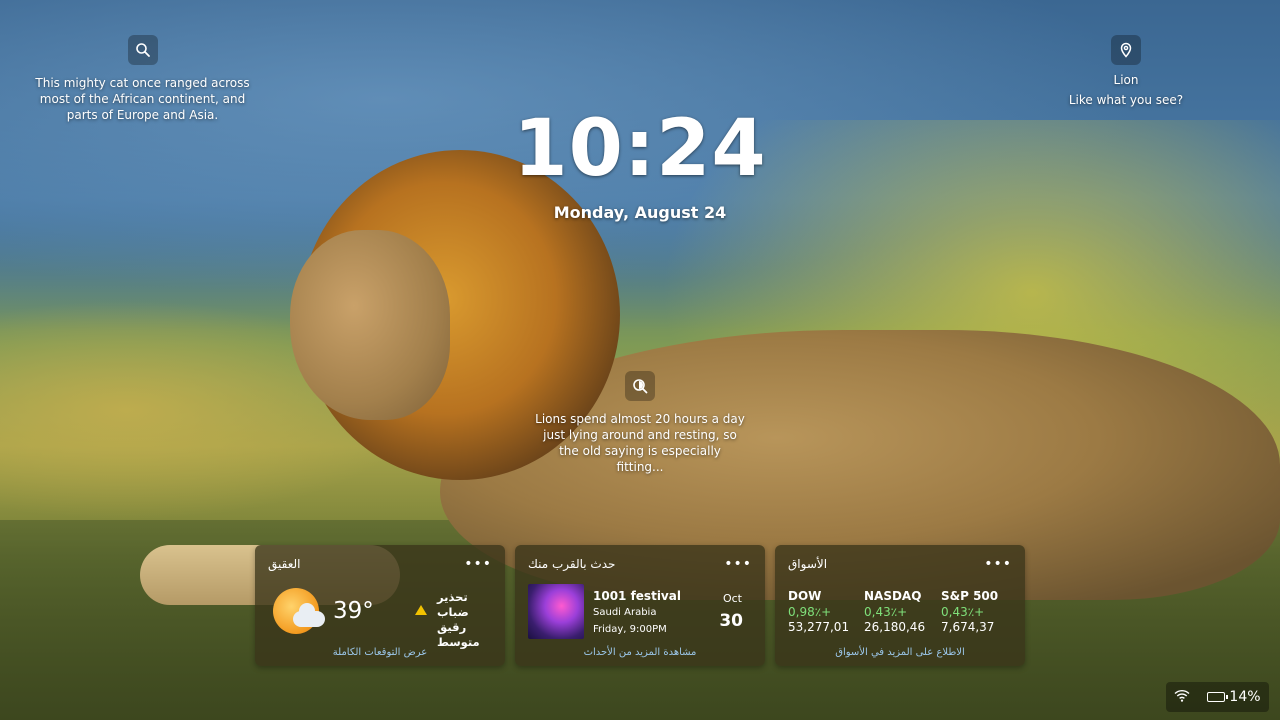  Describe the element at coordinates (810, 612) in the screenshot. I see `index-change: 0,98٪+` at that location.